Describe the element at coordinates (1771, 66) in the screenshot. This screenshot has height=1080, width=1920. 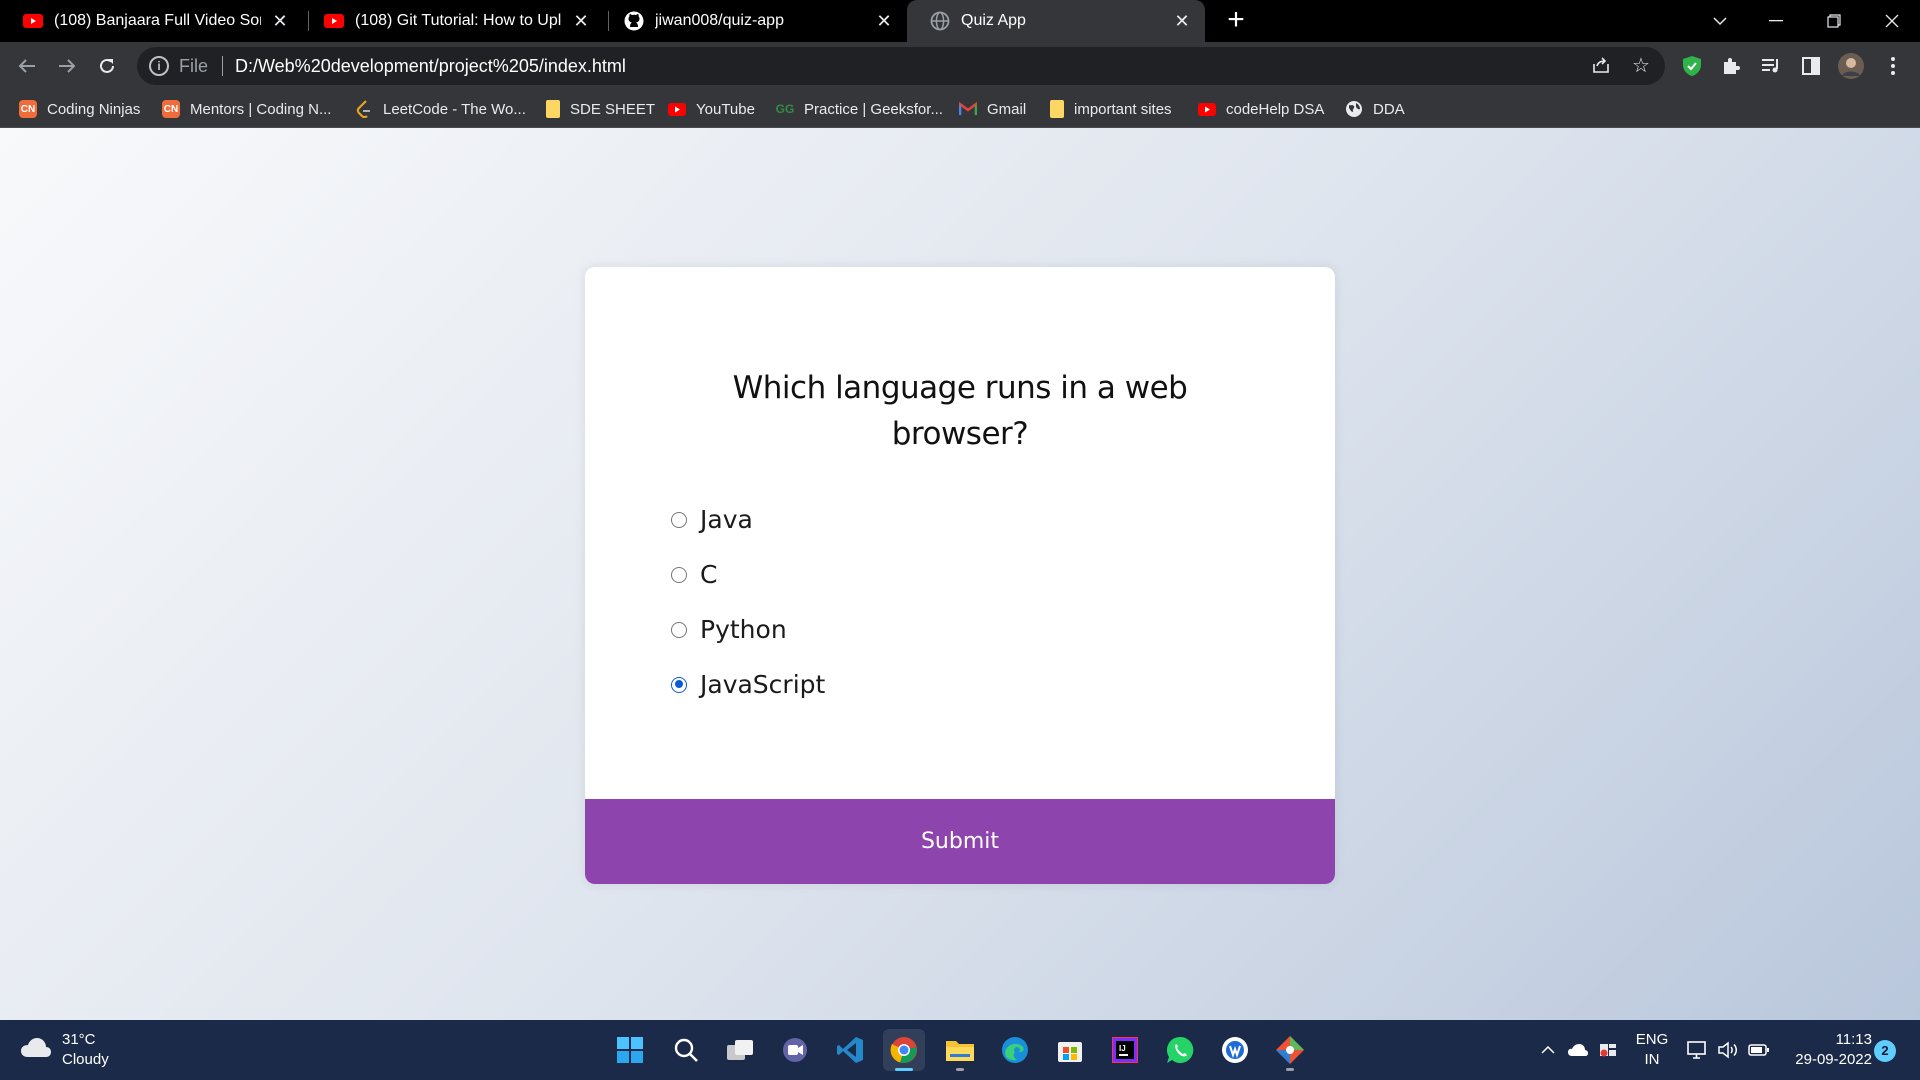
I see `media-queue-icon` at that location.